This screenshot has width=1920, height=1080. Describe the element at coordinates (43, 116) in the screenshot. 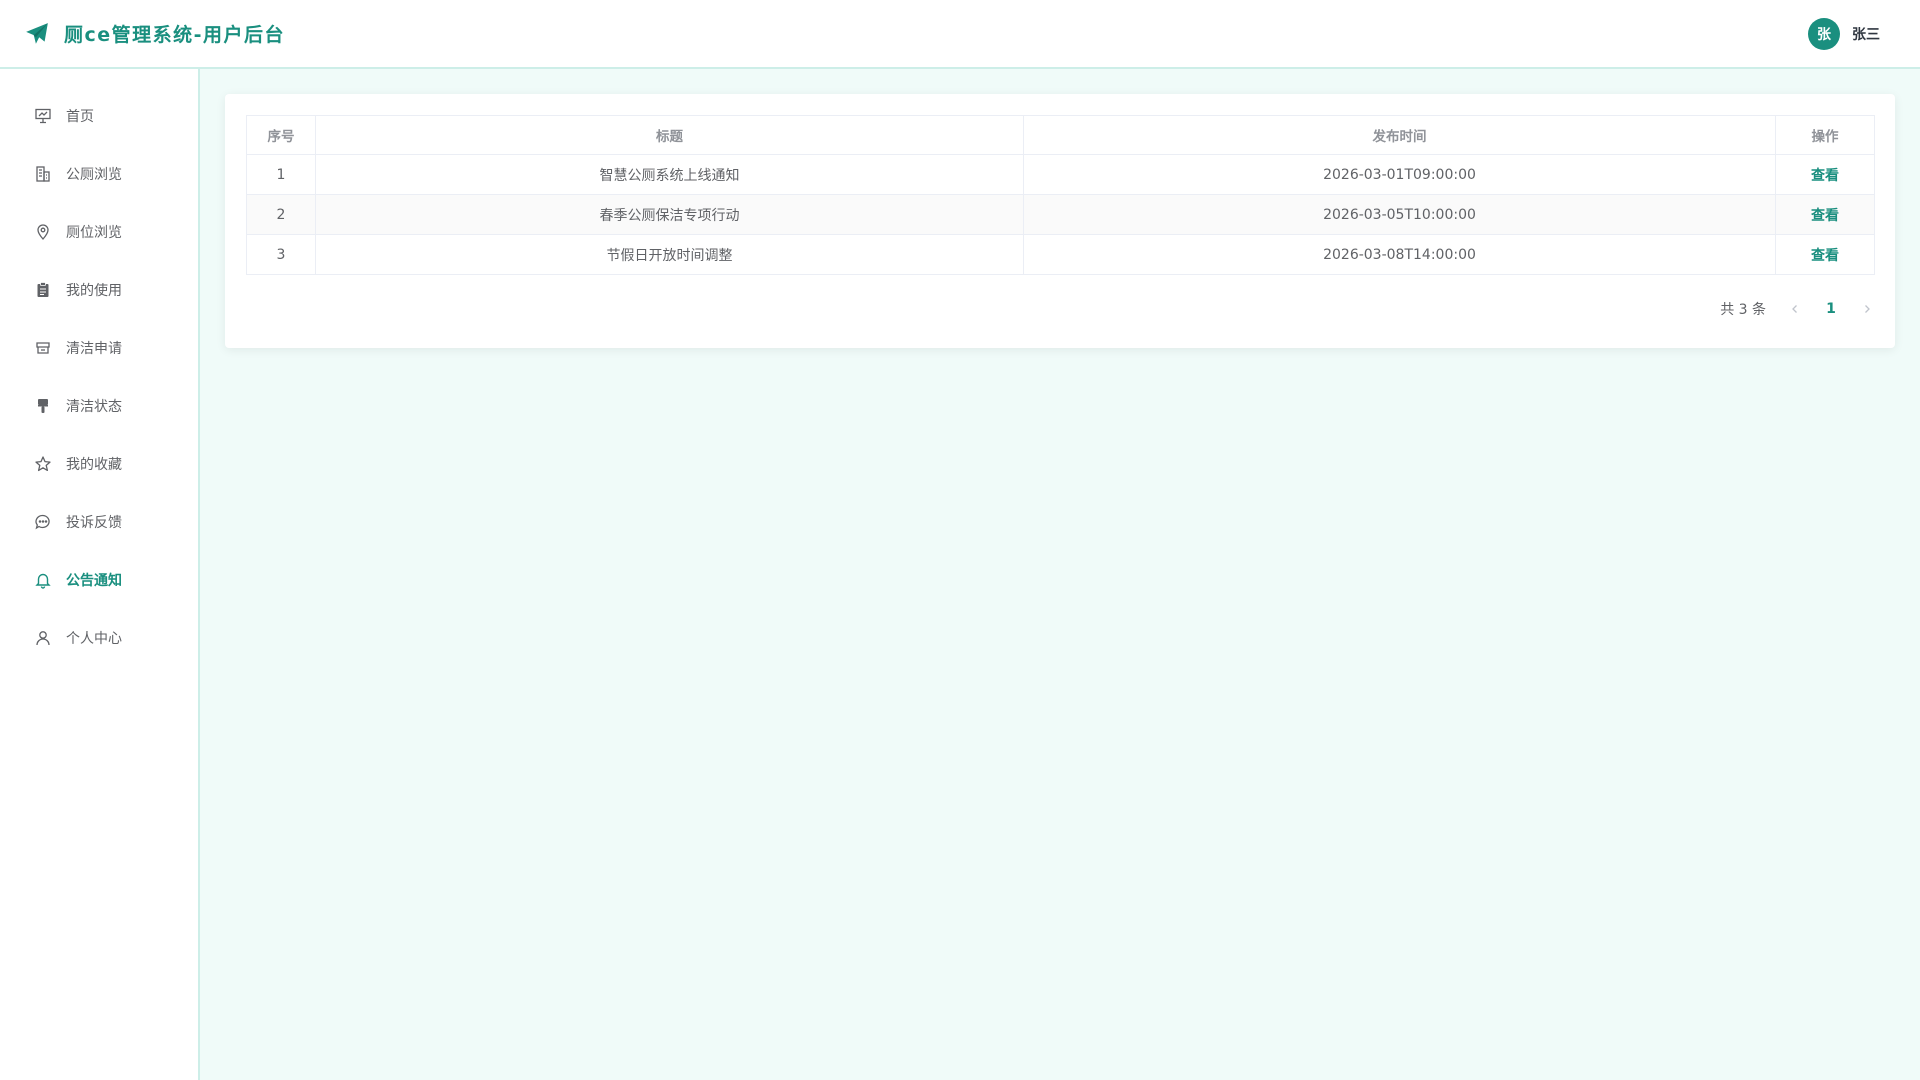

I see `presentation-board-icon` at that location.